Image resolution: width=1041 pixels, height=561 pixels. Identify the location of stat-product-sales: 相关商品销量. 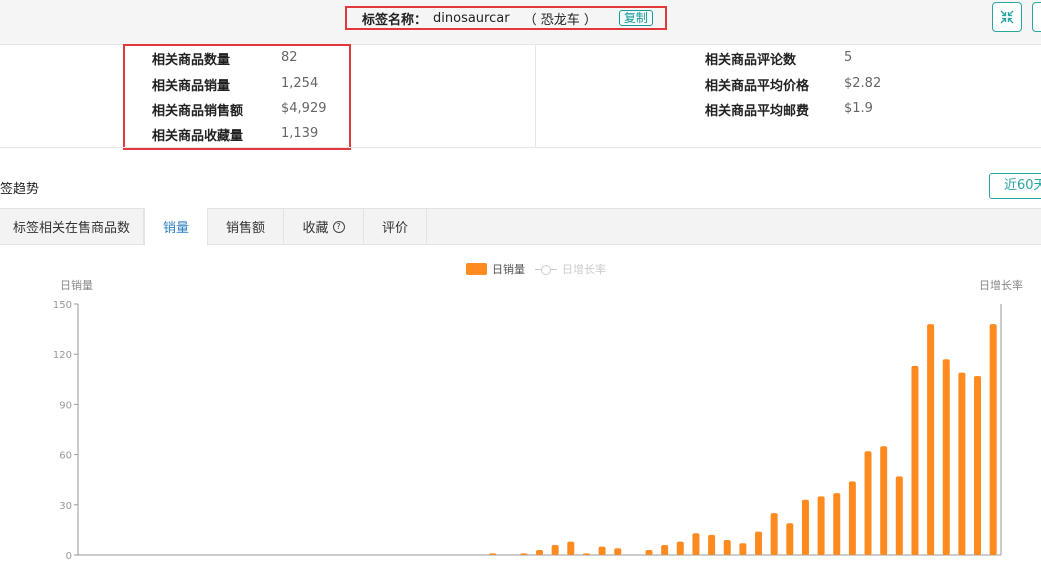
(191, 84).